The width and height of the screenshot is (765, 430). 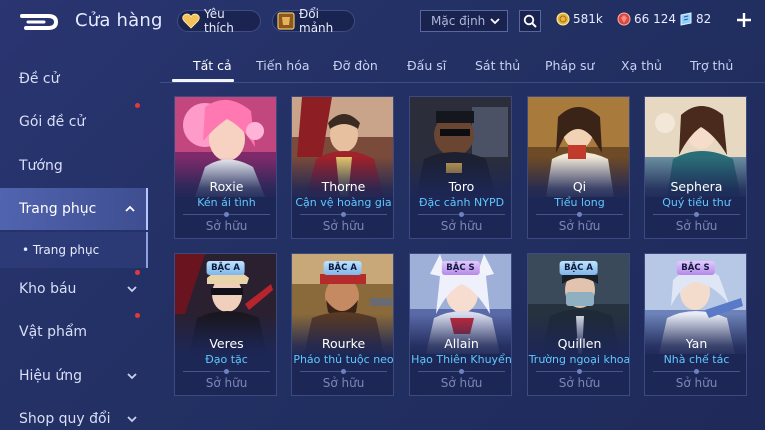 I want to click on add-currency-button, so click(x=744, y=19).